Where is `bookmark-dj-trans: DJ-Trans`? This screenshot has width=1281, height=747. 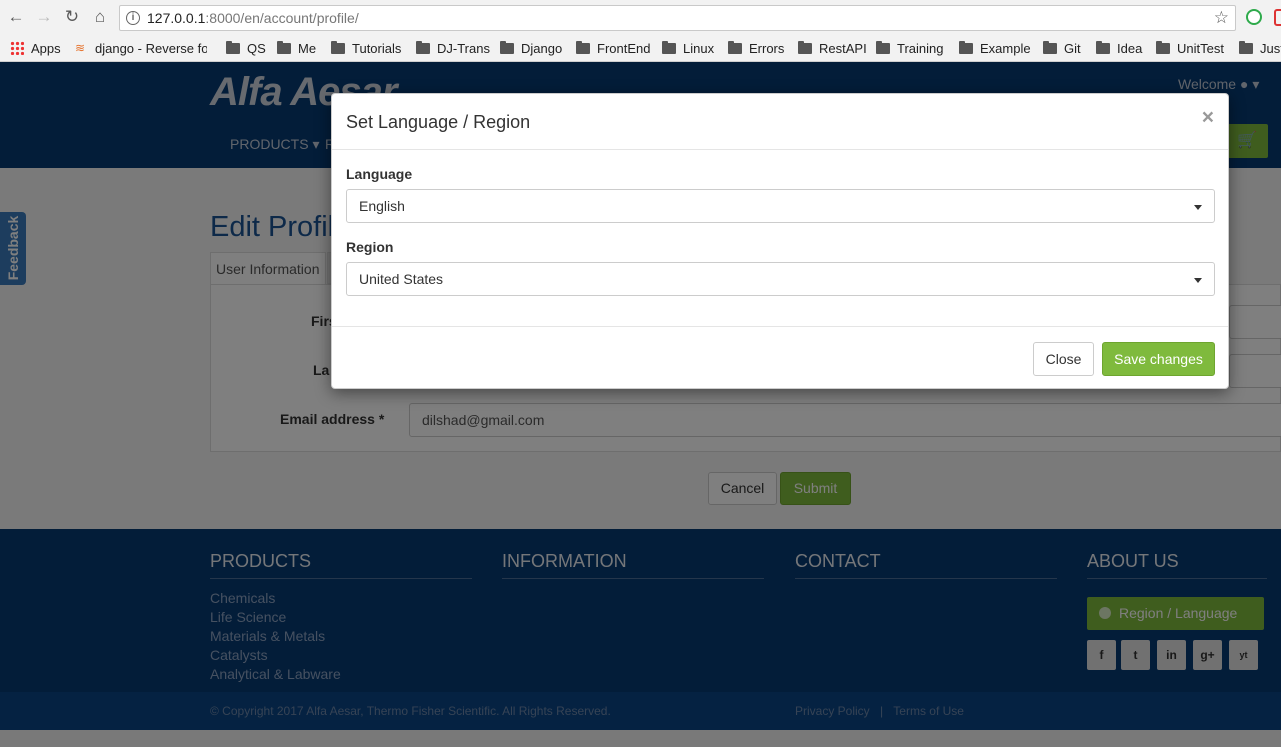 bookmark-dj-trans: DJ-Trans is located at coordinates (453, 48).